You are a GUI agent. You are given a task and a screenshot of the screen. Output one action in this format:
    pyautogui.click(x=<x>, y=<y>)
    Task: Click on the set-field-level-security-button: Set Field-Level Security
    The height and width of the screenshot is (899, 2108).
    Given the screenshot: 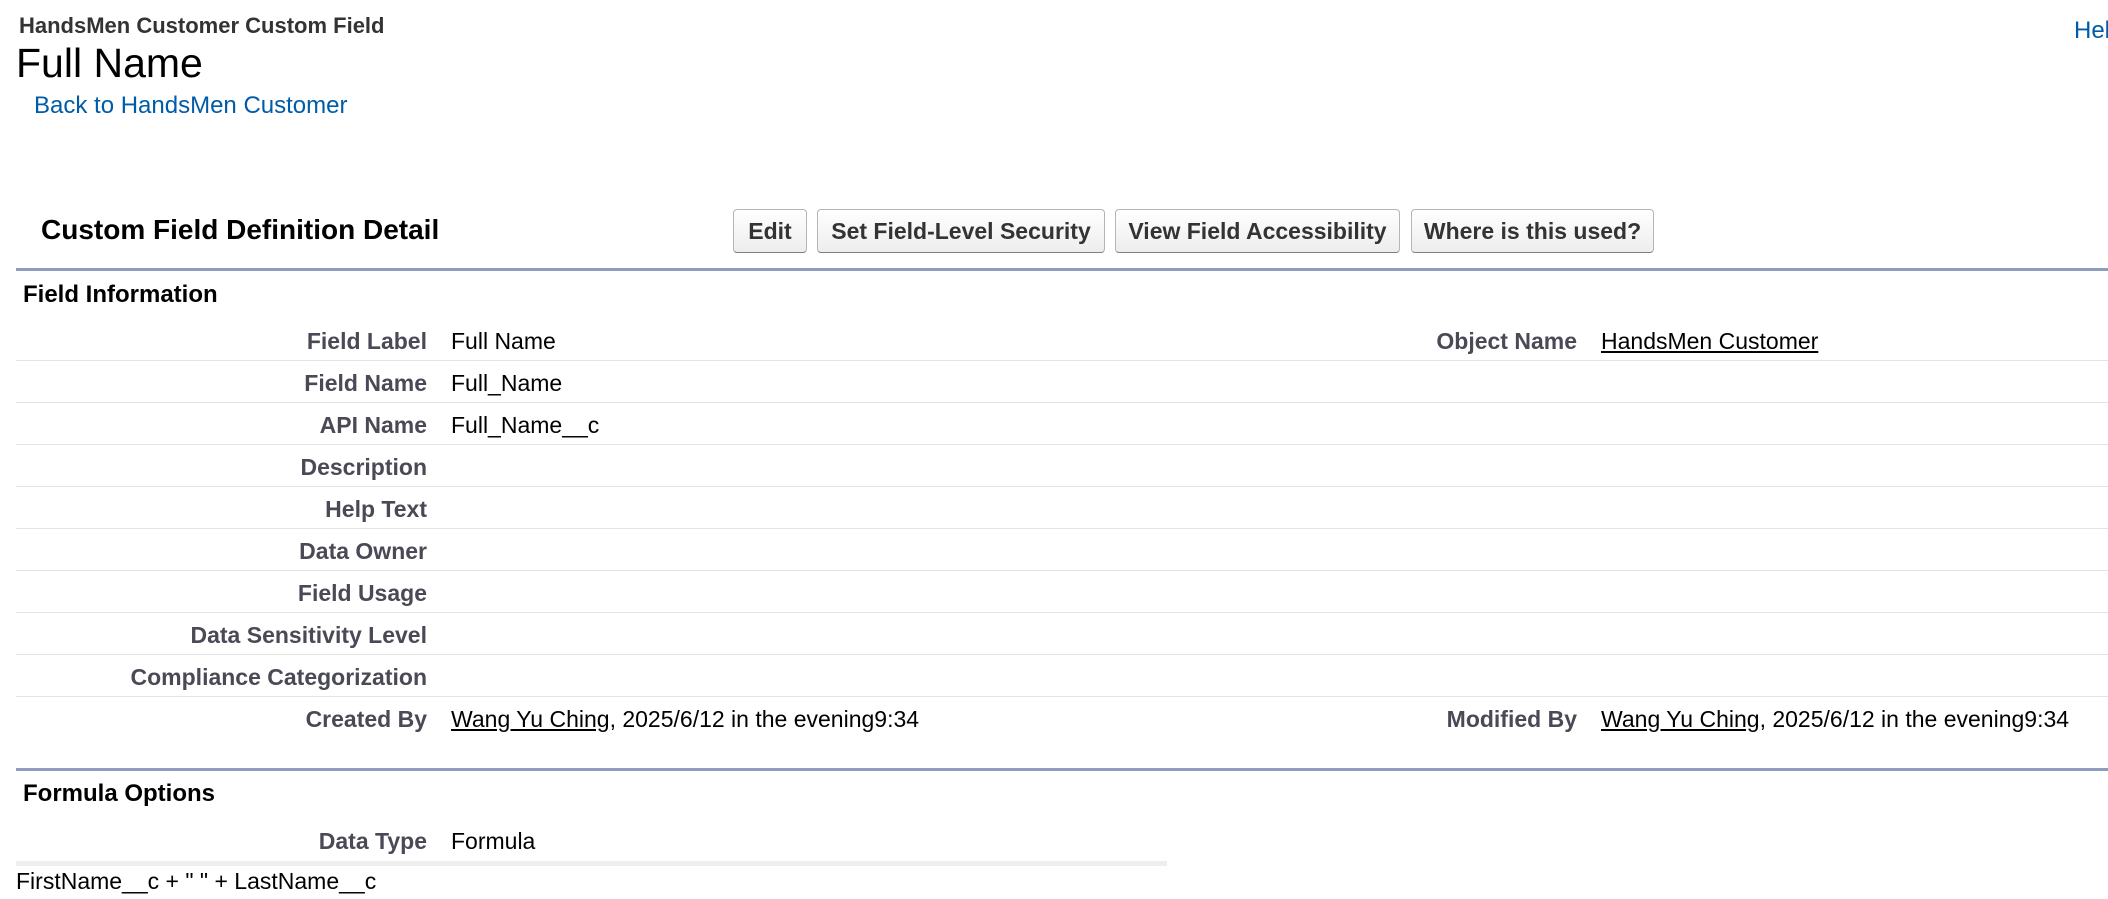 What is the action you would take?
    pyautogui.click(x=961, y=231)
    